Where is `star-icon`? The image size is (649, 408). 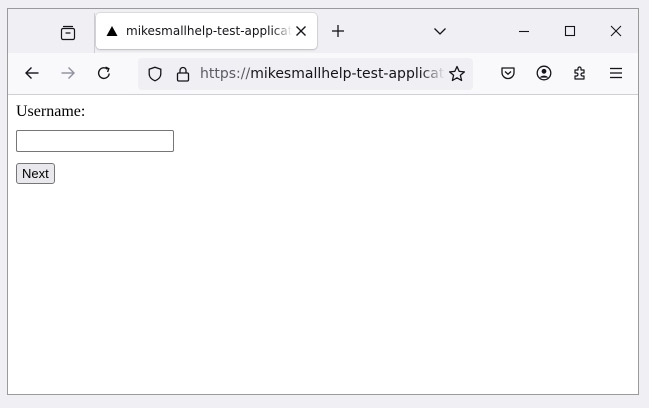
star-icon is located at coordinates (457, 73).